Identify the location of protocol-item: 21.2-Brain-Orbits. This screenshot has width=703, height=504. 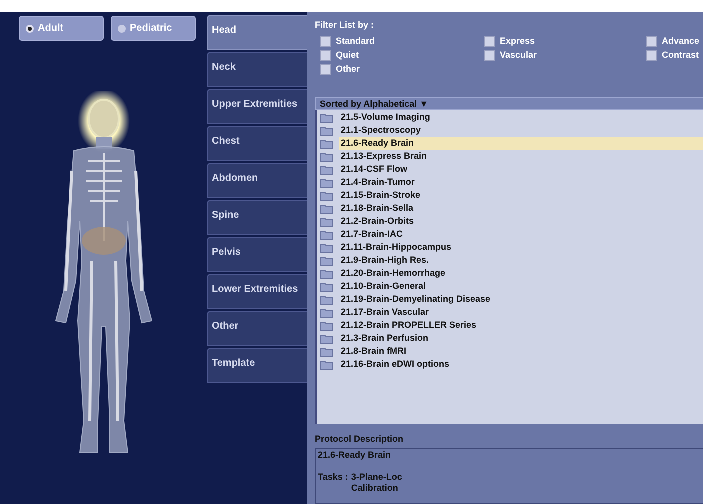
(521, 221).